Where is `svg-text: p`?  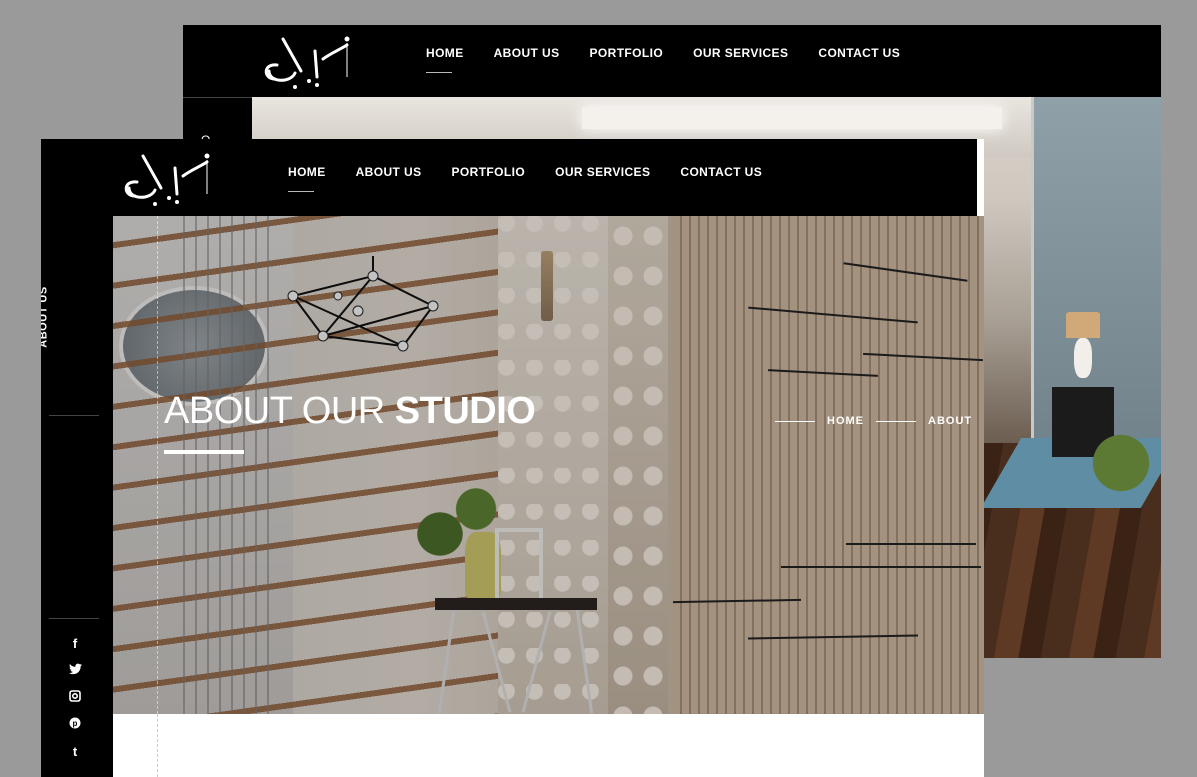 svg-text: p is located at coordinates (75, 723).